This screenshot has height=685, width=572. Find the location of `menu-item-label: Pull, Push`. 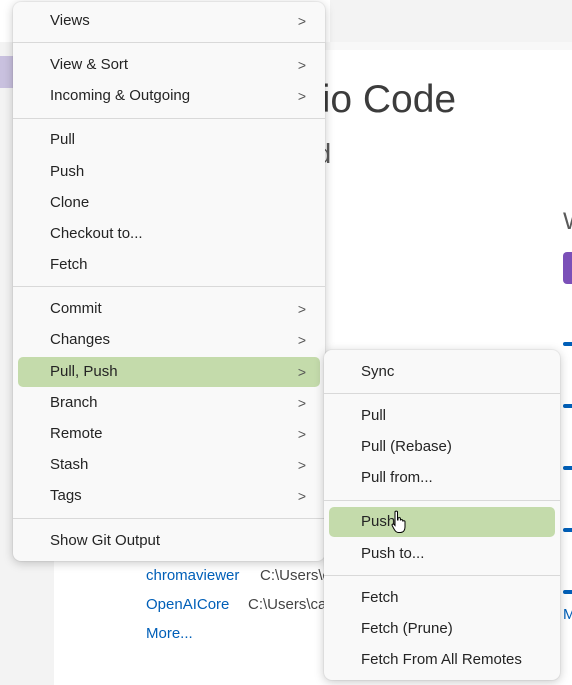

menu-item-label: Pull, Push is located at coordinates (84, 371).